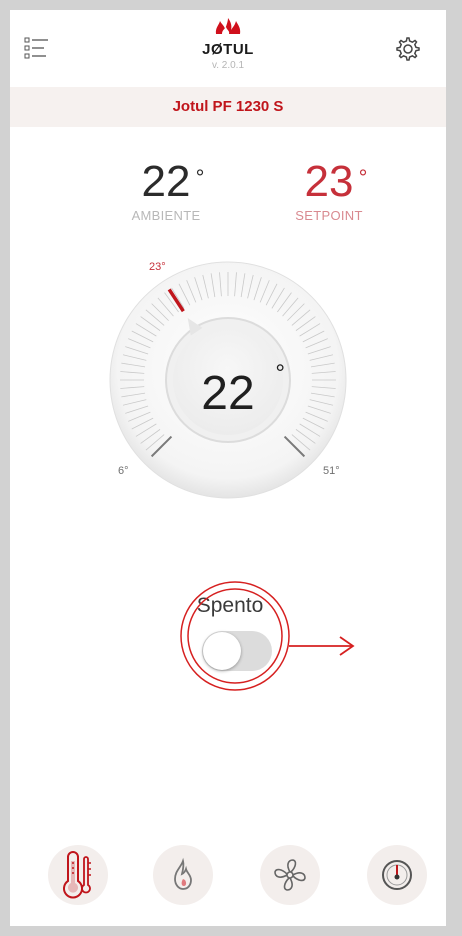 The width and height of the screenshot is (462, 936). I want to click on menu-list-icon, so click(36, 48).